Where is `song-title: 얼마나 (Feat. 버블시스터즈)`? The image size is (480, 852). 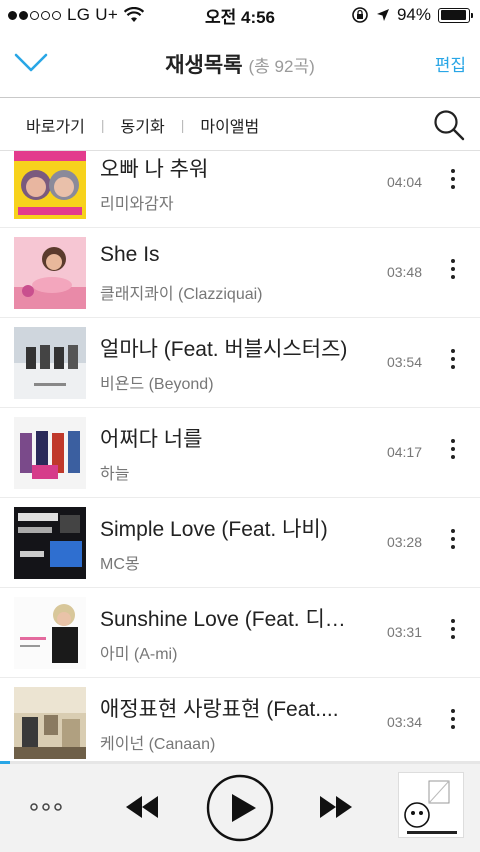
song-title: 얼마나 (Feat. 버블시스터즈) is located at coordinates (224, 349).